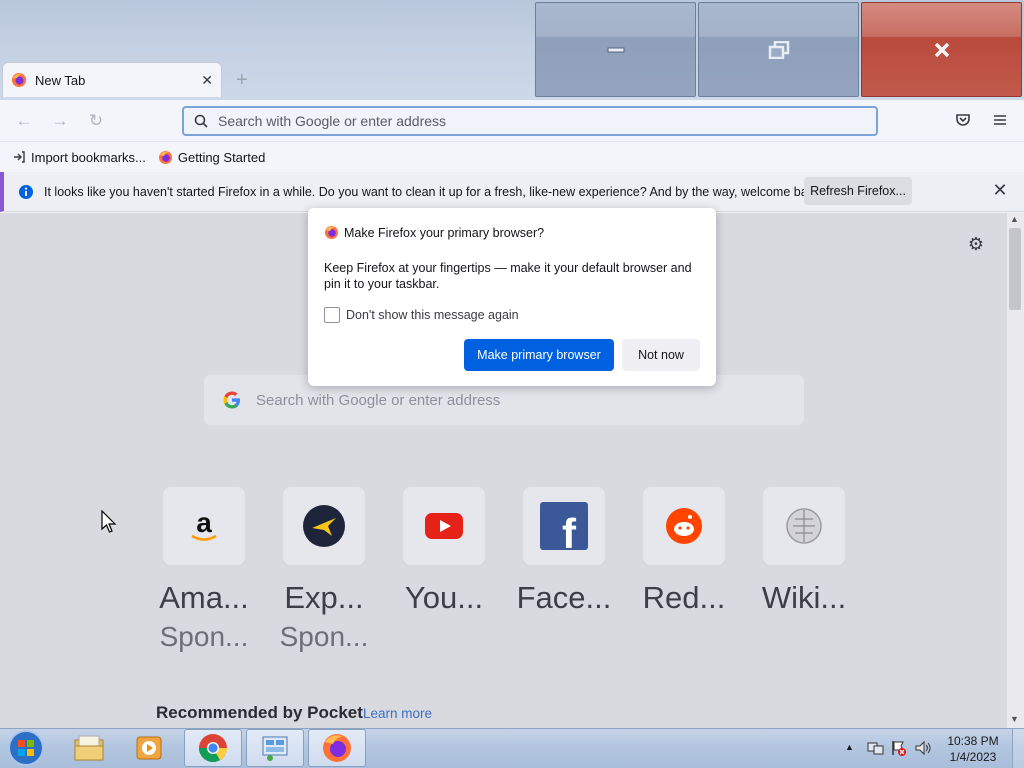  What do you see at coordinates (207, 80) in the screenshot?
I see `tab-close-icon: ✕` at bounding box center [207, 80].